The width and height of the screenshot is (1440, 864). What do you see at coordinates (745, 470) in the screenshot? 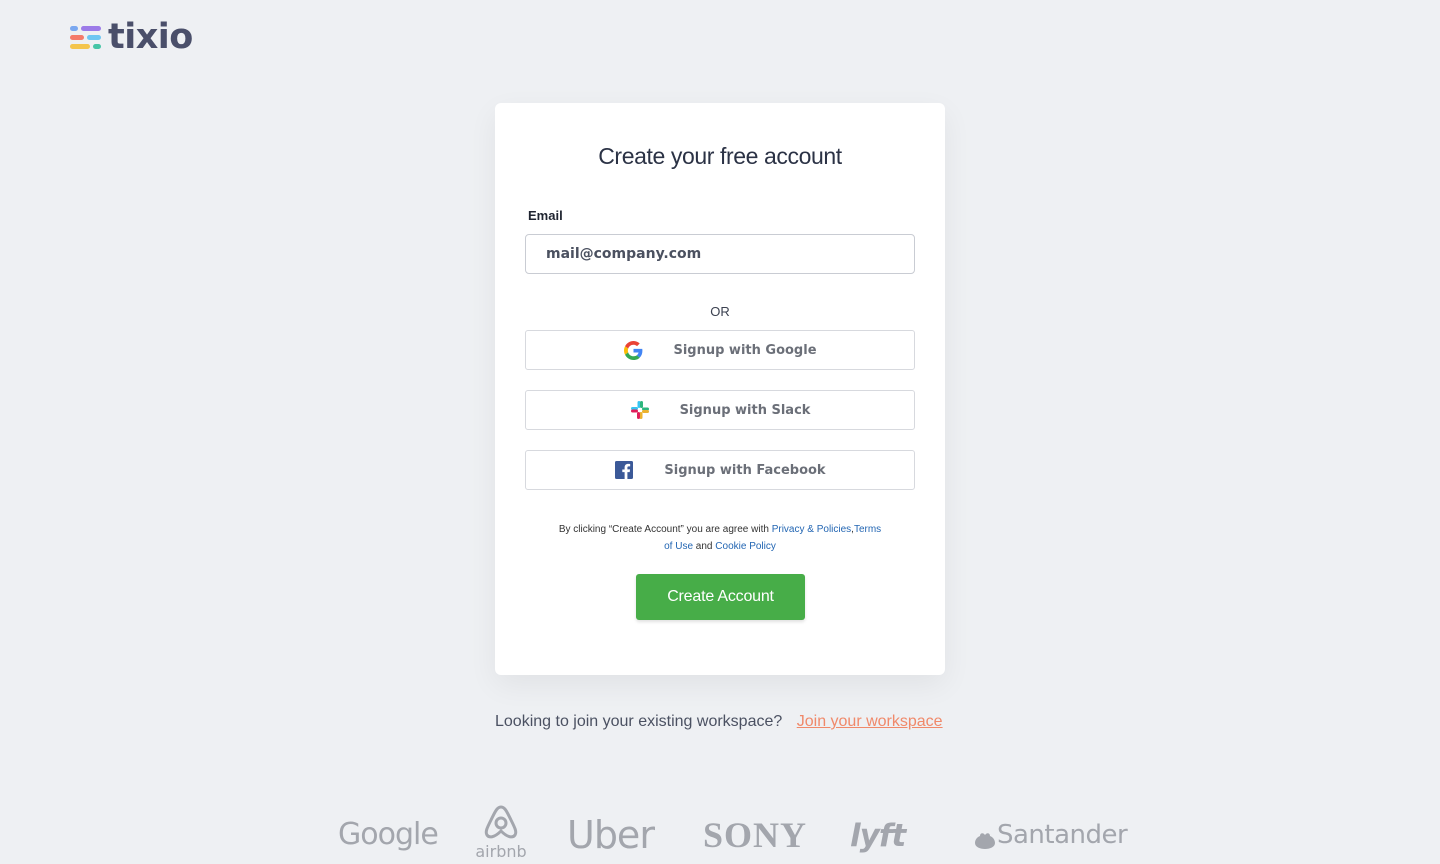
I see `signup-facebook-label: Signup with Facebook` at bounding box center [745, 470].